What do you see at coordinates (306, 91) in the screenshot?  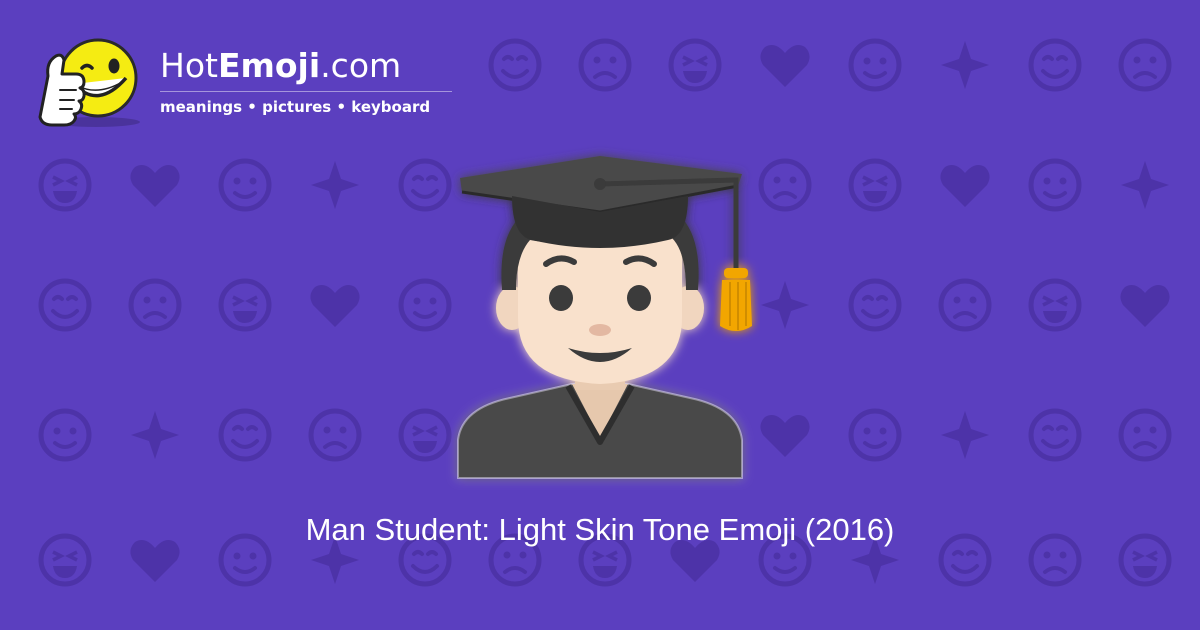 I see `brand-divider` at bounding box center [306, 91].